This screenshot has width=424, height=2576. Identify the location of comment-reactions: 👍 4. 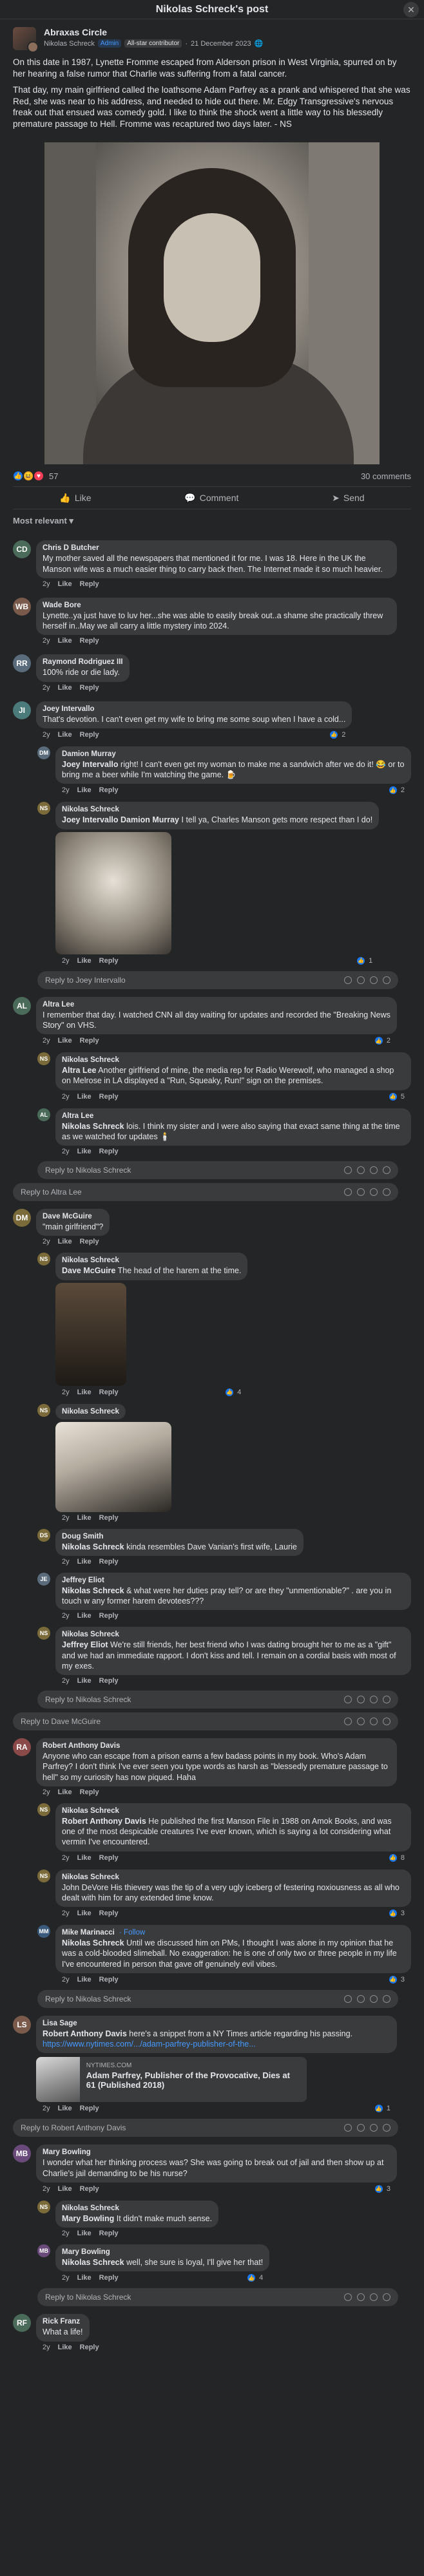
(255, 2278).